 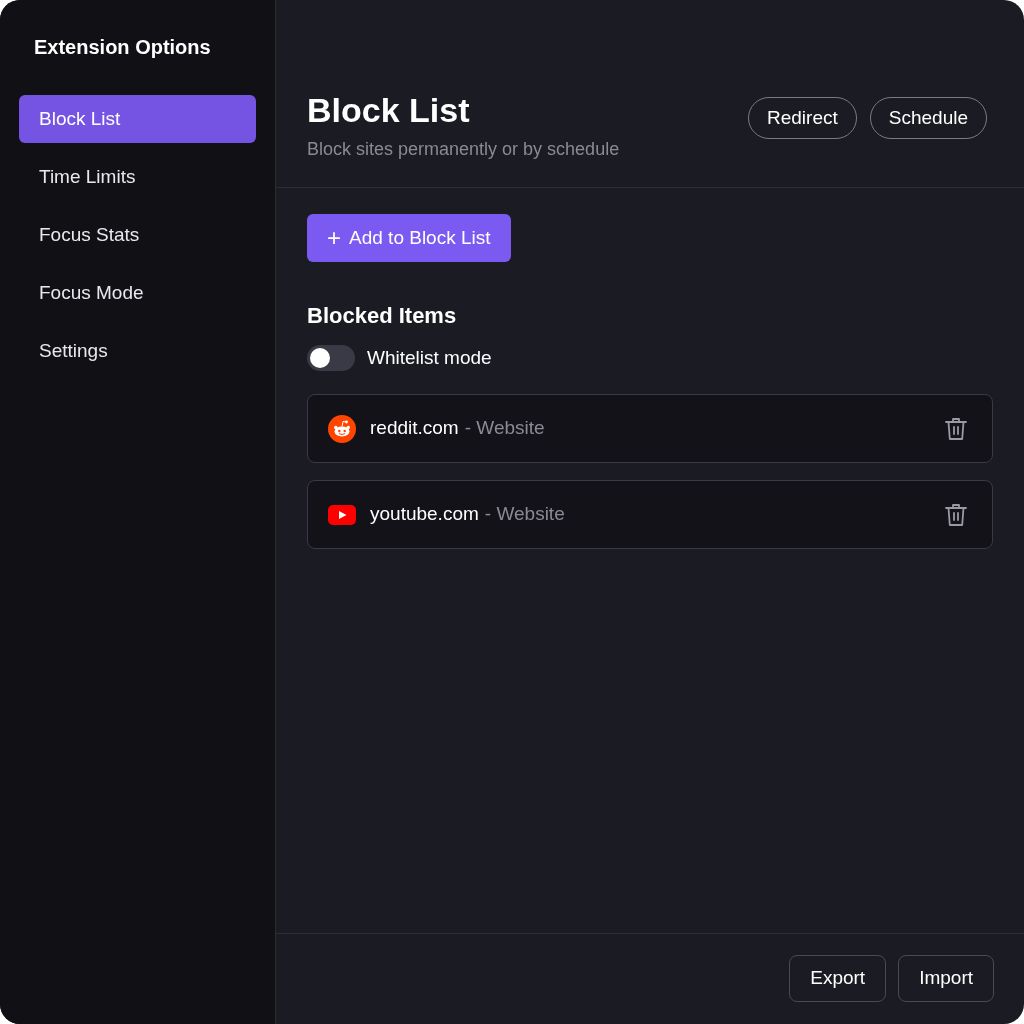 I want to click on sidebar-item: Settings, so click(x=137, y=351).